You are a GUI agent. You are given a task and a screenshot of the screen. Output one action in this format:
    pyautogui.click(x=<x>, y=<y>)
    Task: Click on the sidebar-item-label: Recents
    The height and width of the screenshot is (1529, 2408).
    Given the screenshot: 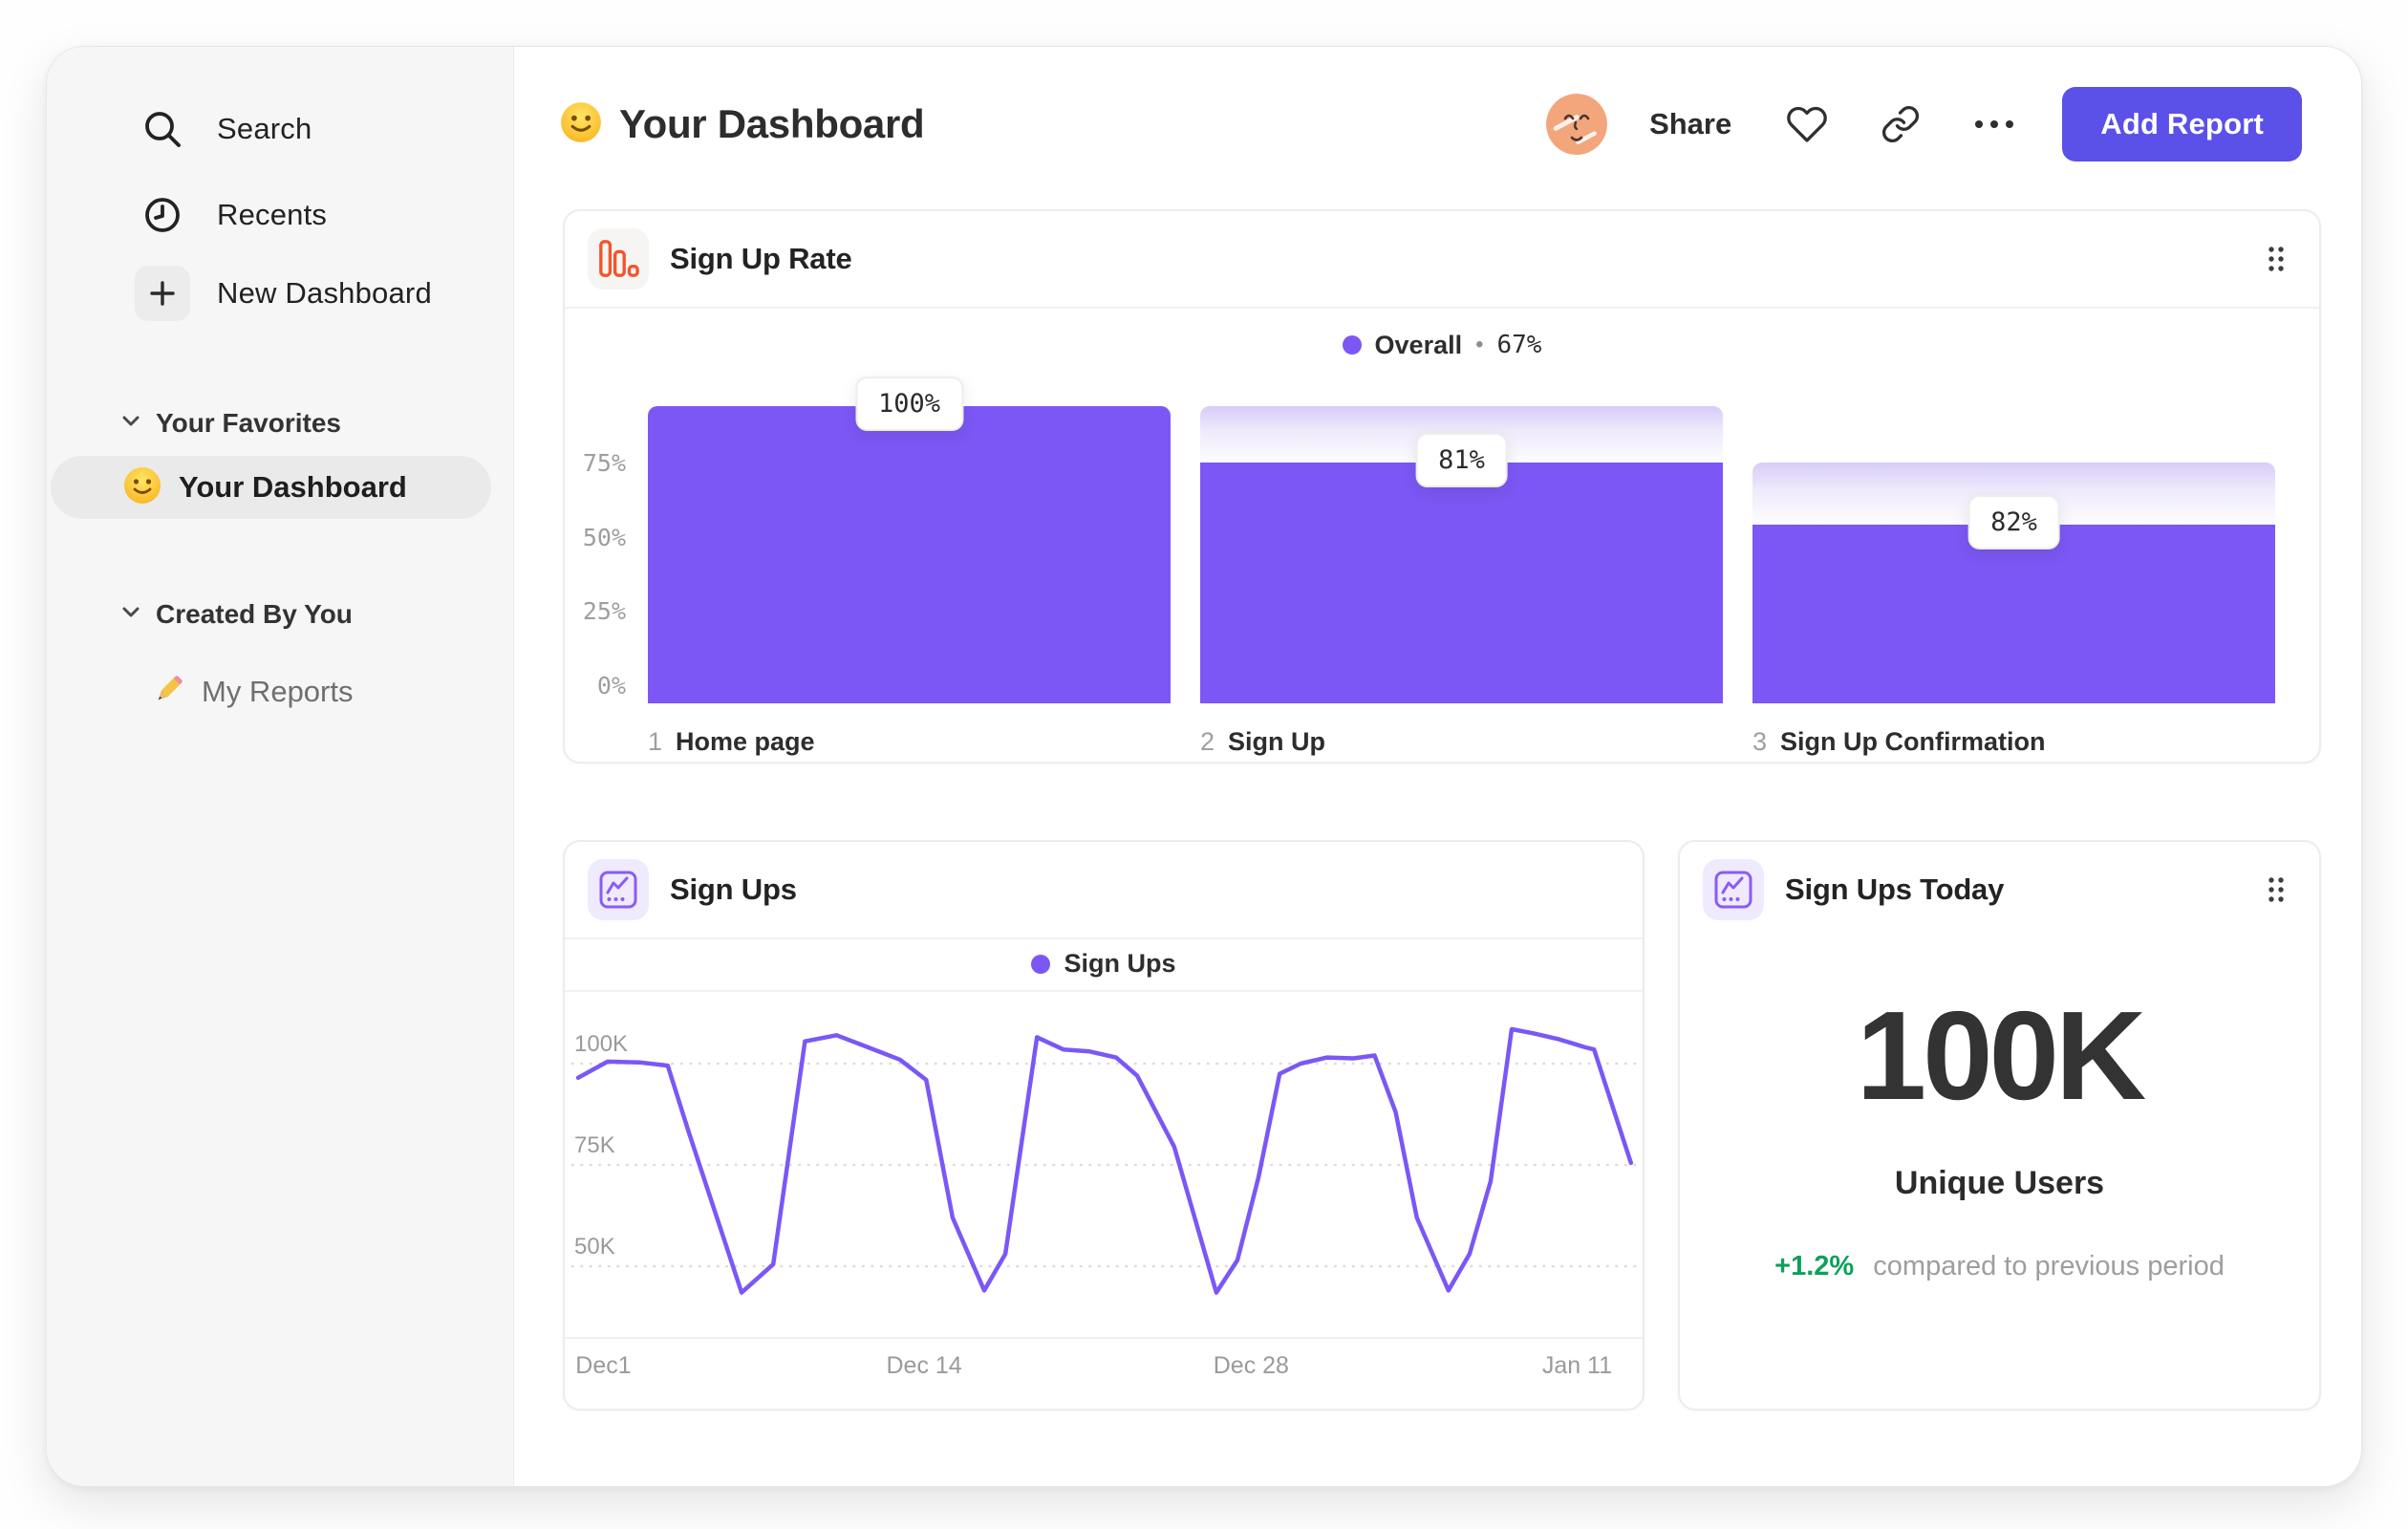 What is the action you would take?
    pyautogui.click(x=273, y=214)
    